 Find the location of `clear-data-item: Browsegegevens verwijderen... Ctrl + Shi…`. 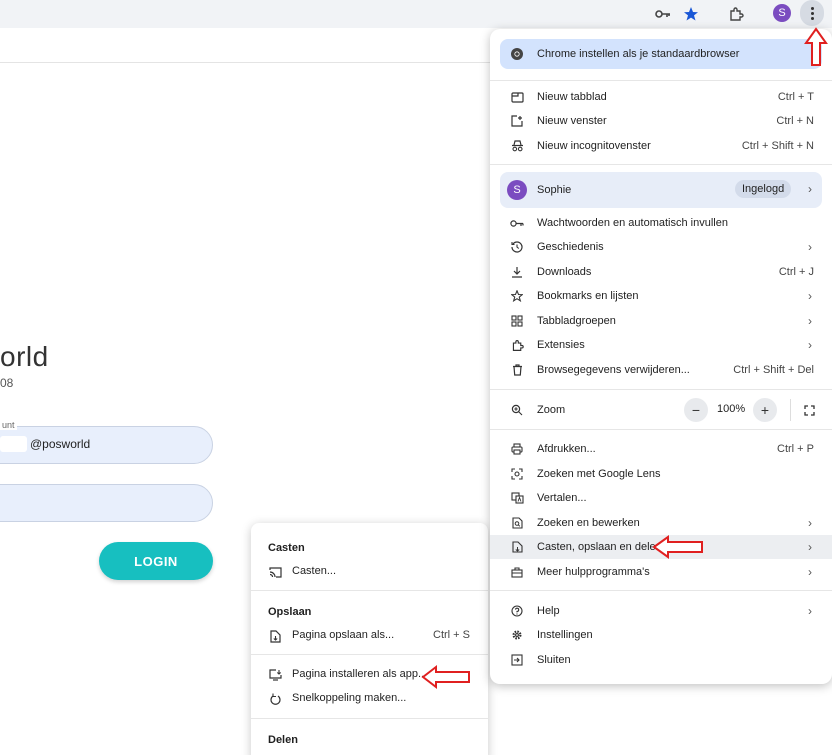

clear-data-item: Browsegegevens verwijderen... Ctrl + Shi… is located at coordinates (661, 370).